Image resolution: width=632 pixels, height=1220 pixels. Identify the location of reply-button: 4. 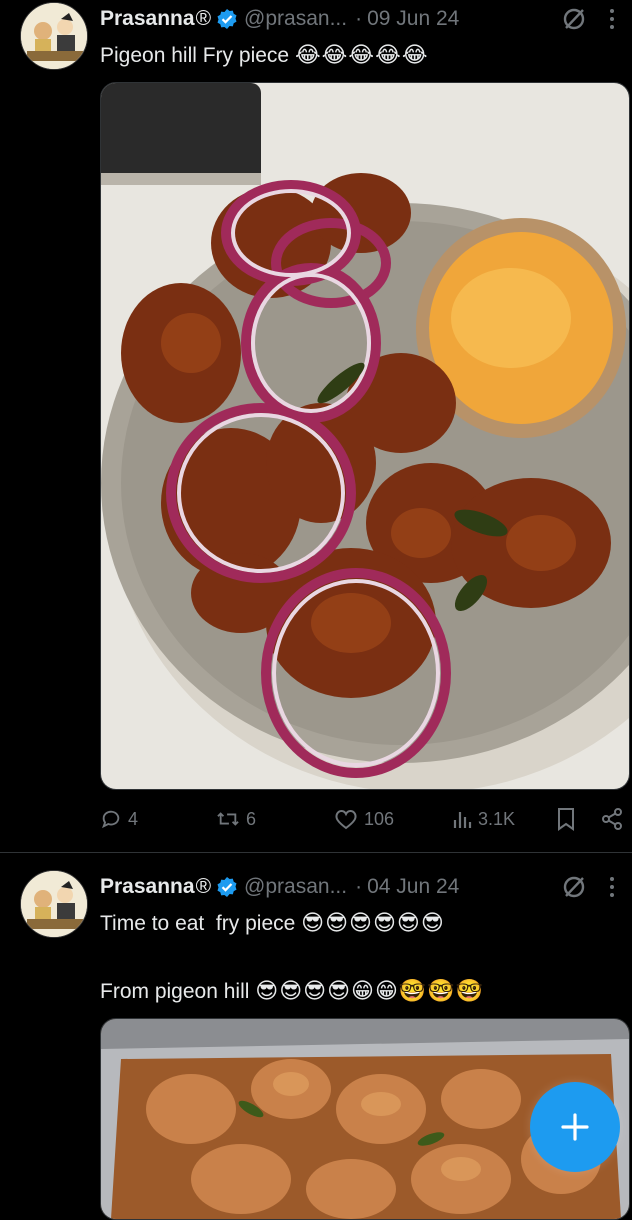
(119, 819).